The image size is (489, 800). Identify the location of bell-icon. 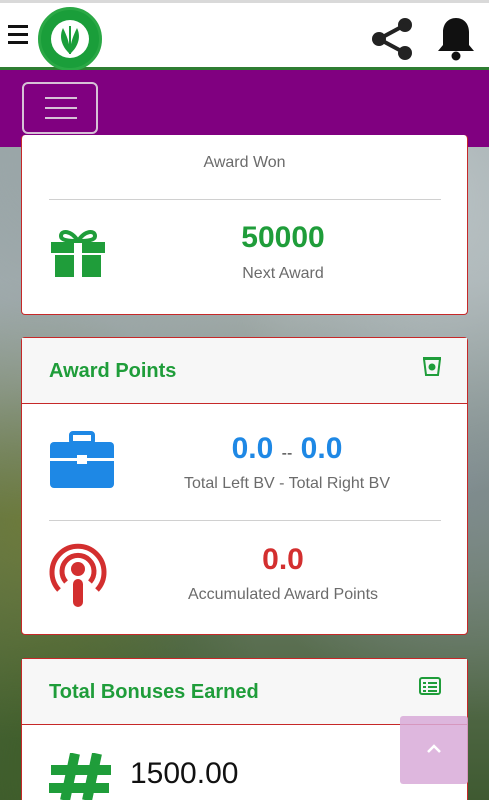
(456, 38).